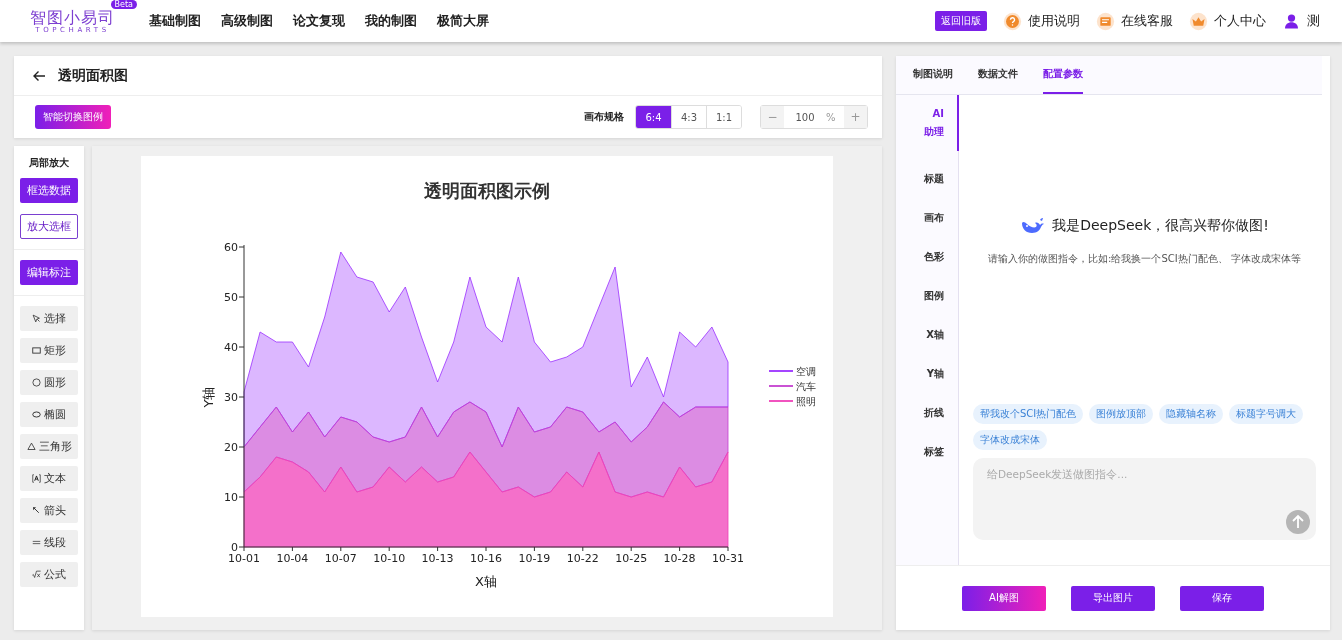 The image size is (1342, 640). I want to click on action-button: 保存, so click(1222, 598).